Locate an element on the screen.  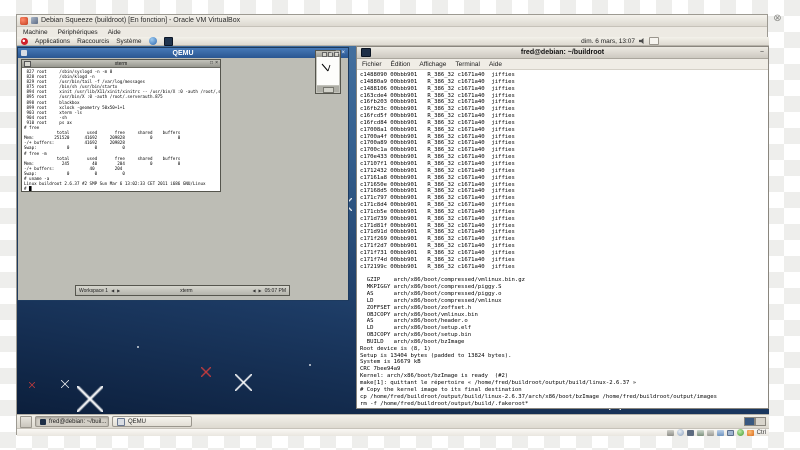
mouse-integration-icon is located at coordinates (750, 432).